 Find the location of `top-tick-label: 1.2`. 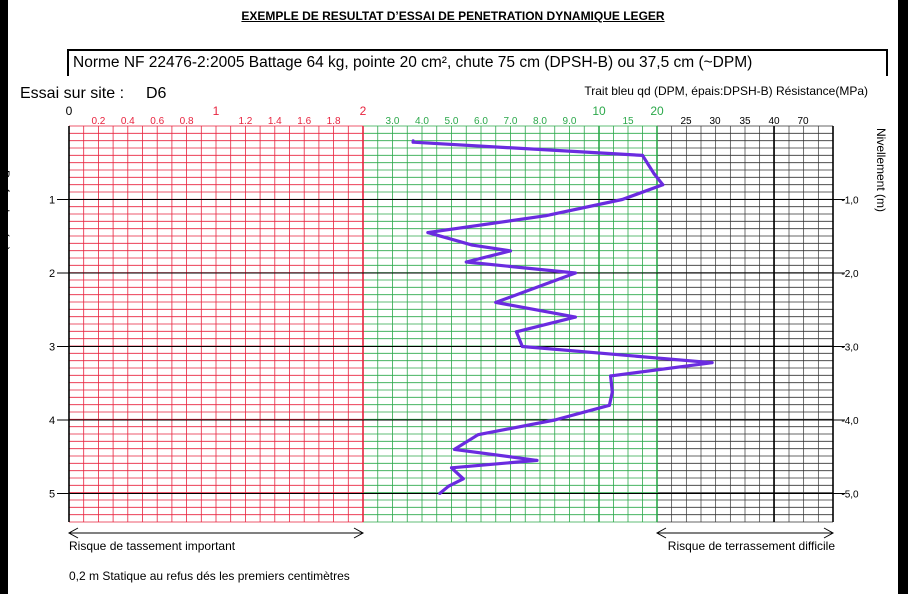

top-tick-label: 1.2 is located at coordinates (245, 121).